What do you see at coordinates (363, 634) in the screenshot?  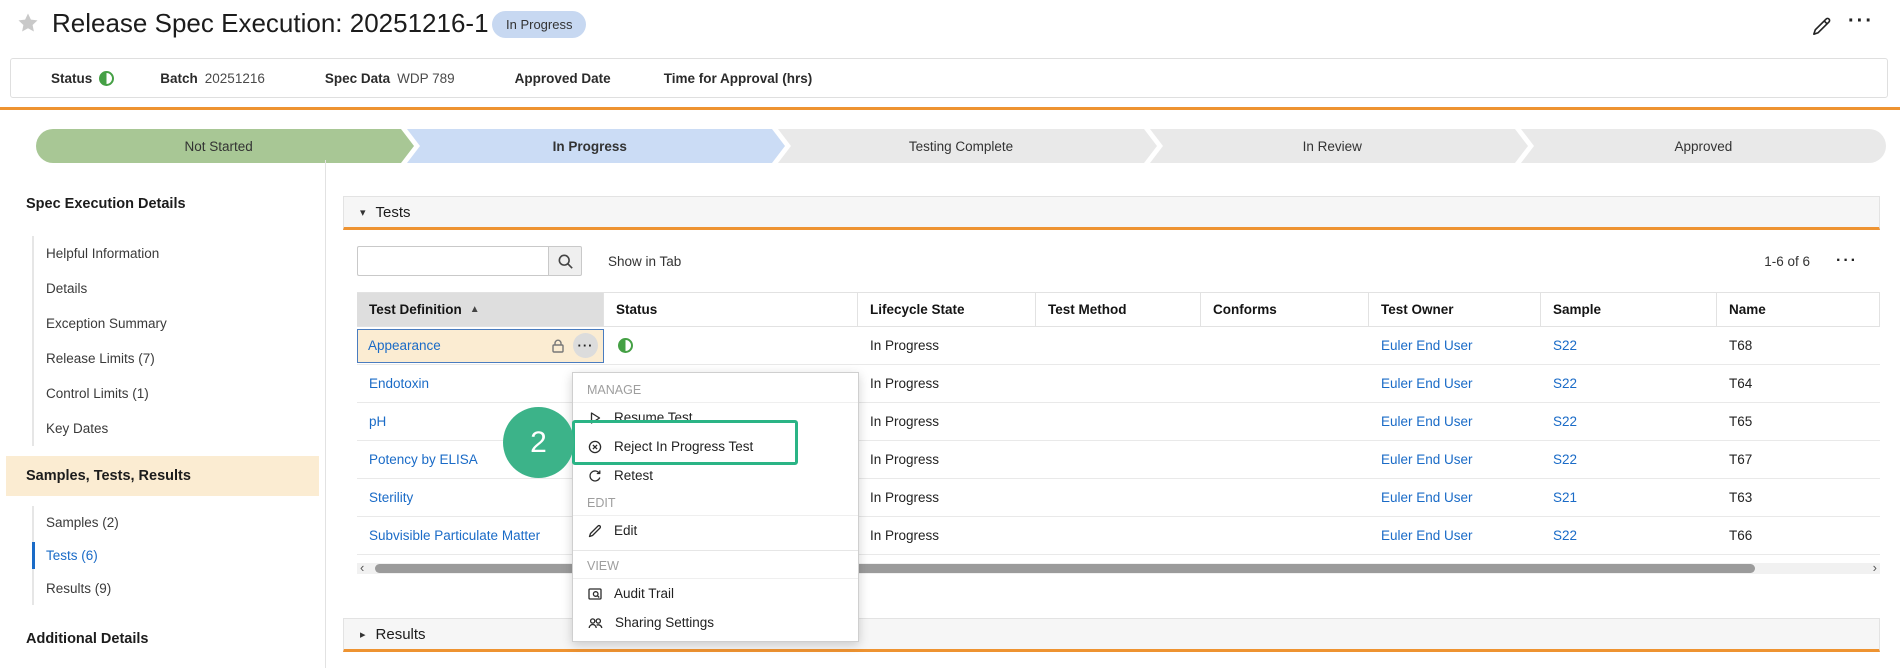 I see `expand-triangle-icon: ▸` at bounding box center [363, 634].